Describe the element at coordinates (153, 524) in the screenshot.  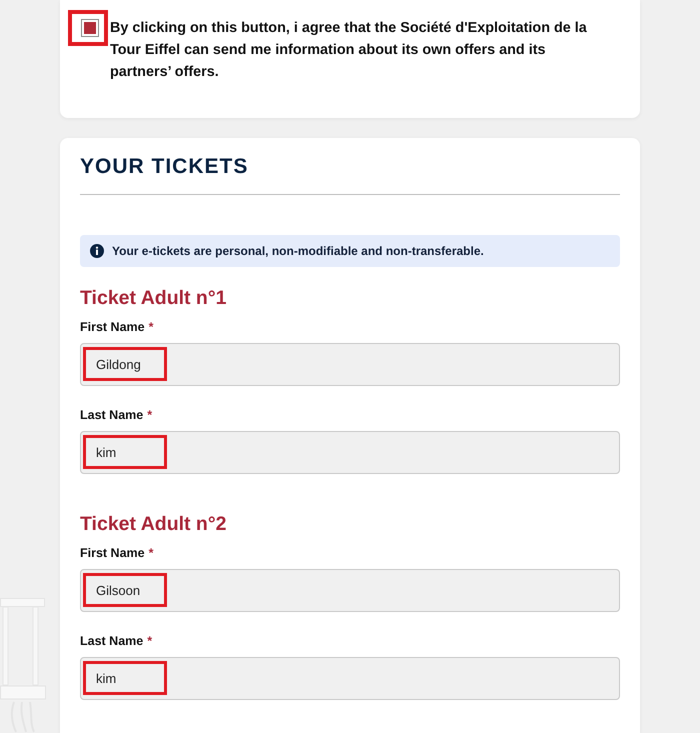
I see `ticket-title: Ticket Adult n°2` at that location.